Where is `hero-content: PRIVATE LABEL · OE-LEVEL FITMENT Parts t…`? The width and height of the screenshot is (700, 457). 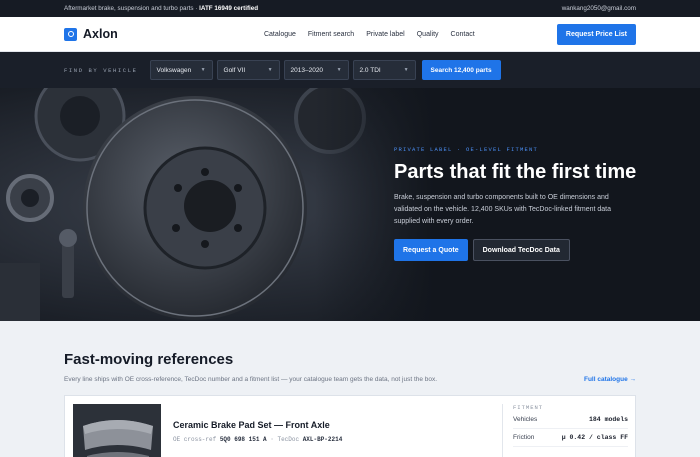 hero-content: PRIVATE LABEL · OE-LEVEL FITMENT Parts t… is located at coordinates (519, 203).